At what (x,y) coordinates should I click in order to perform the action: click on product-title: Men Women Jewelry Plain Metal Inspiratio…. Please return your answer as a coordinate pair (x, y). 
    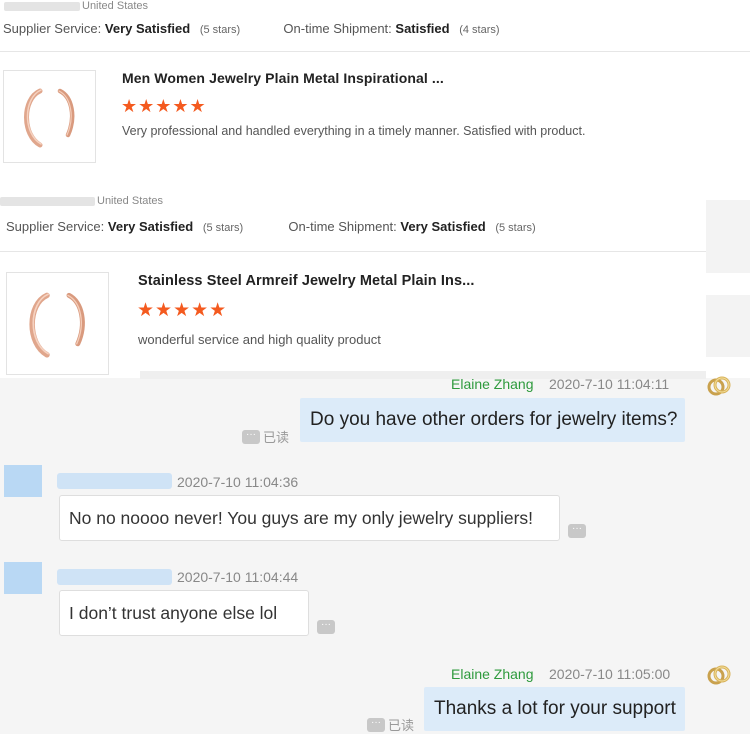
    Looking at the image, I should click on (283, 78).